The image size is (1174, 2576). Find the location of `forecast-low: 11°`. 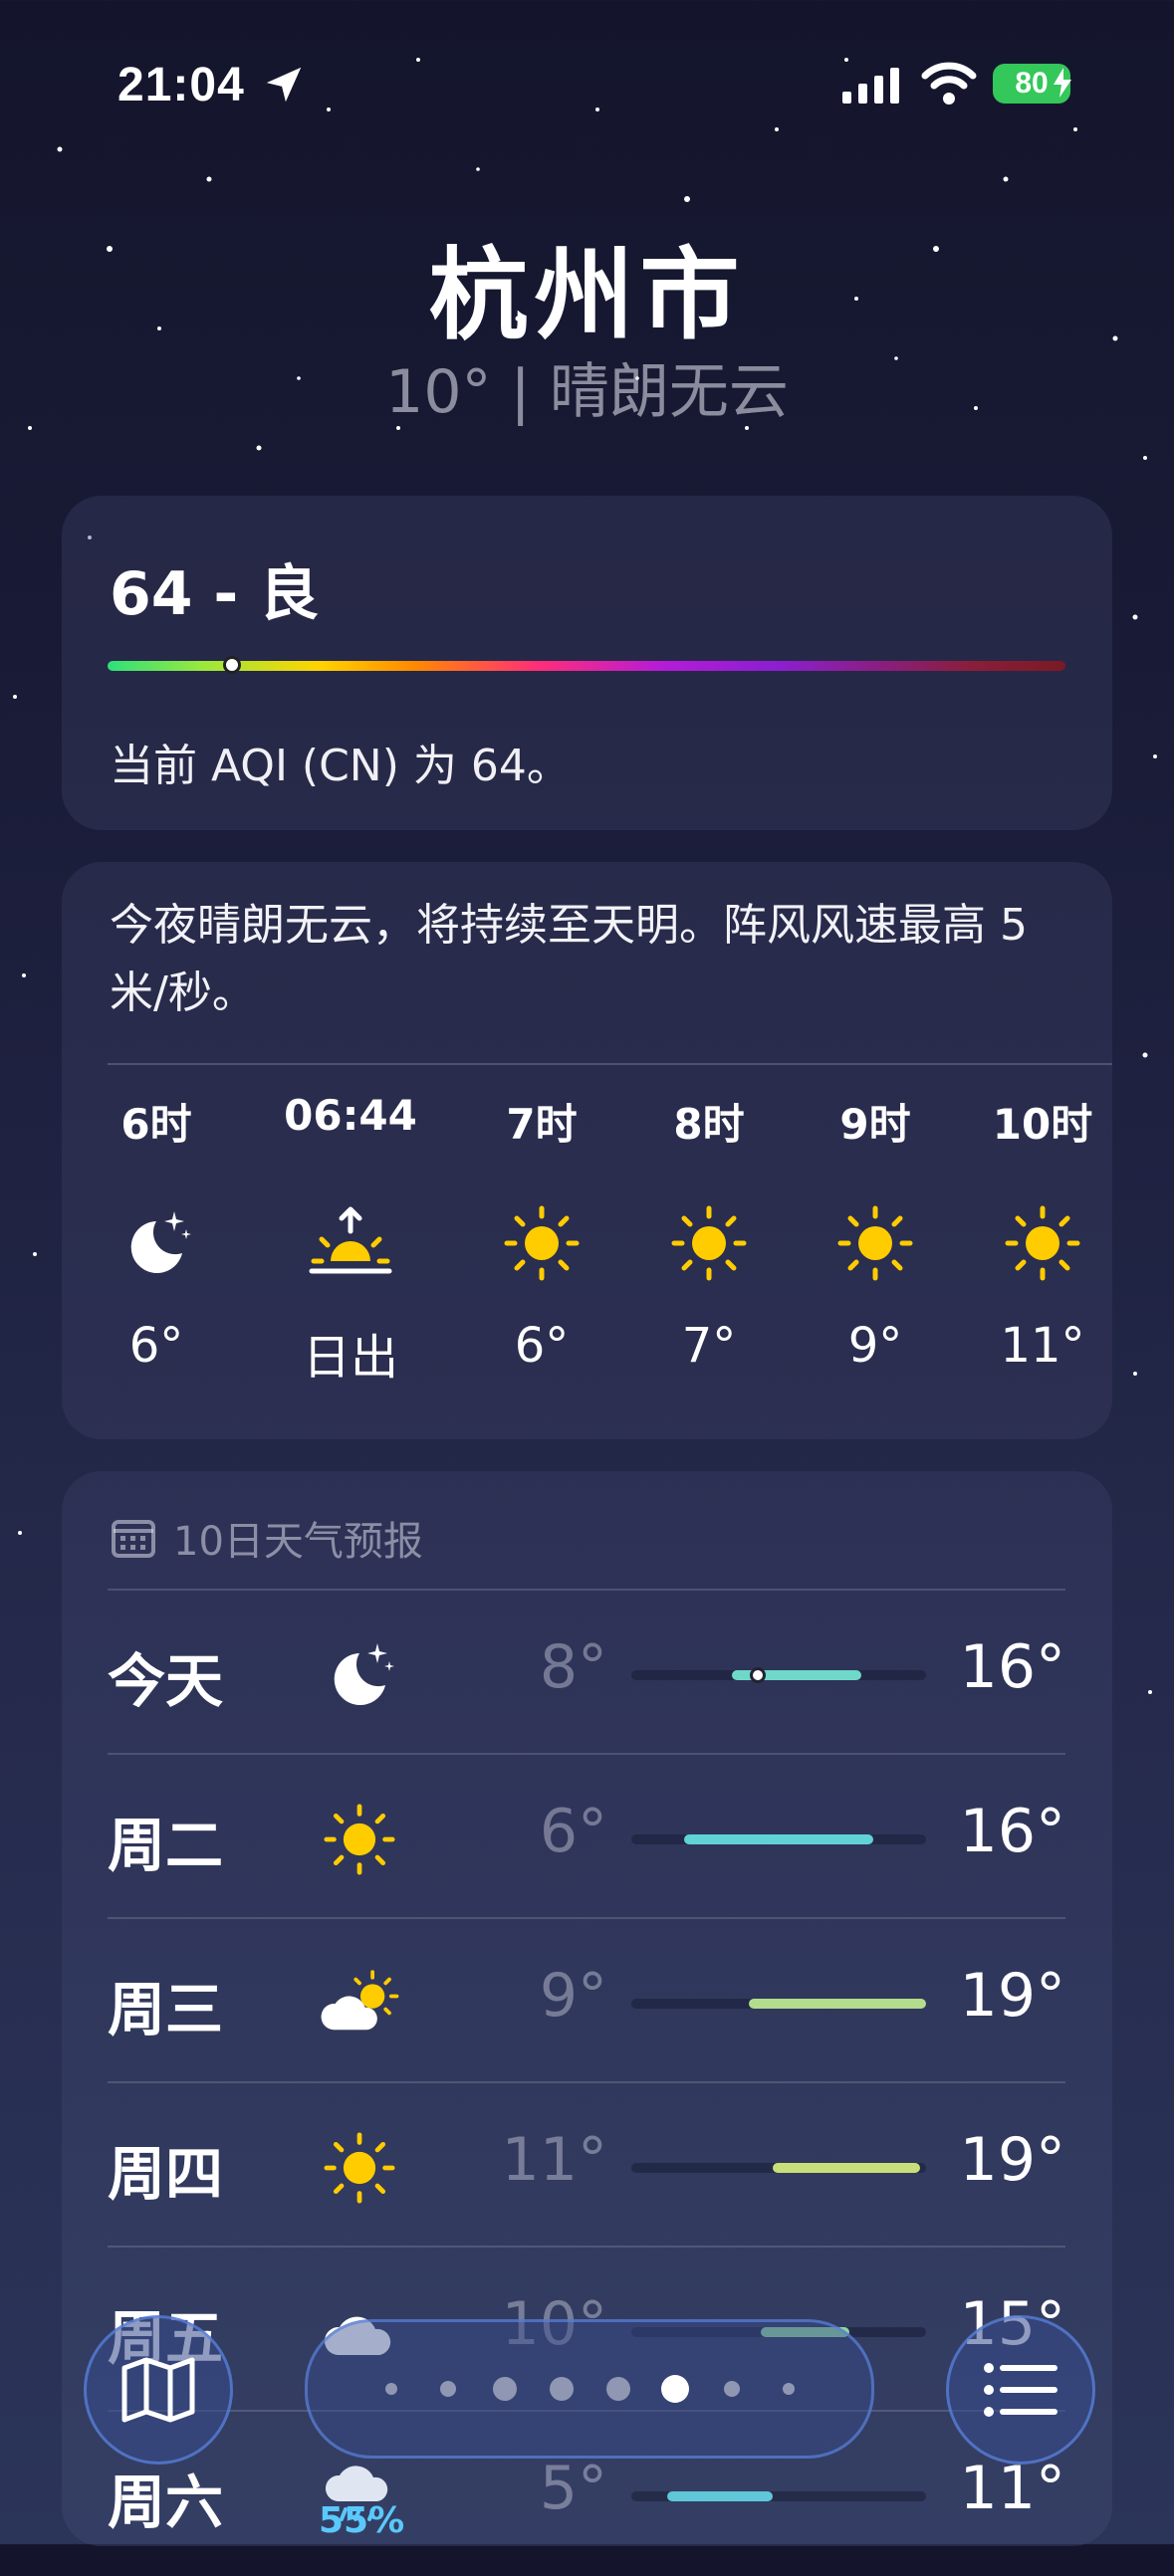

forecast-low: 11° is located at coordinates (554, 2160).